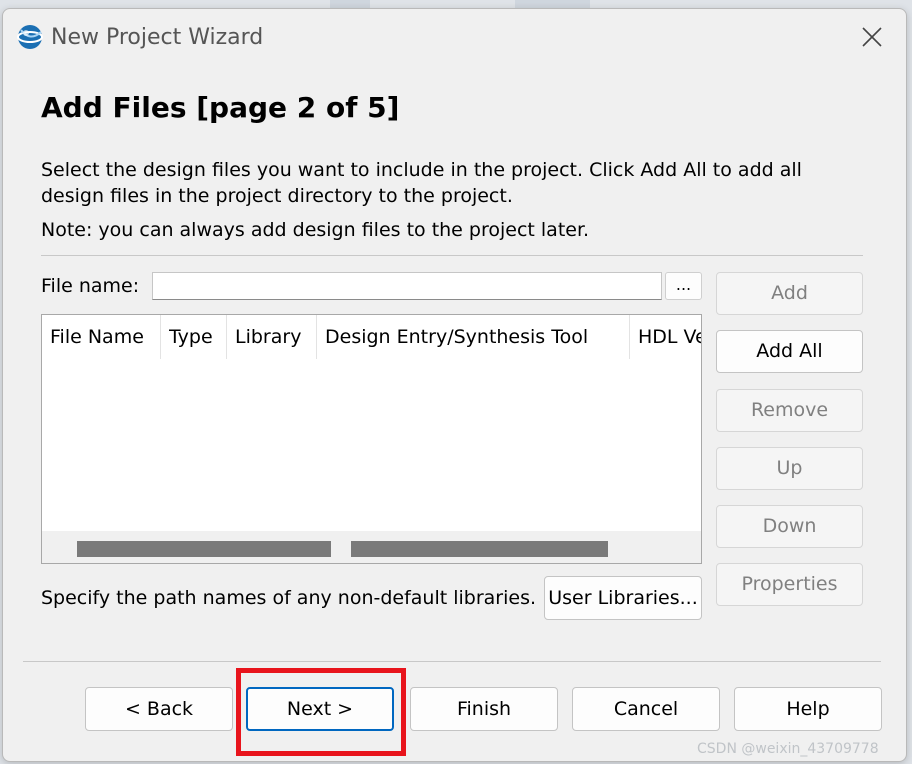 The height and width of the screenshot is (764, 912). I want to click on file-name-label: File name:, so click(90, 286).